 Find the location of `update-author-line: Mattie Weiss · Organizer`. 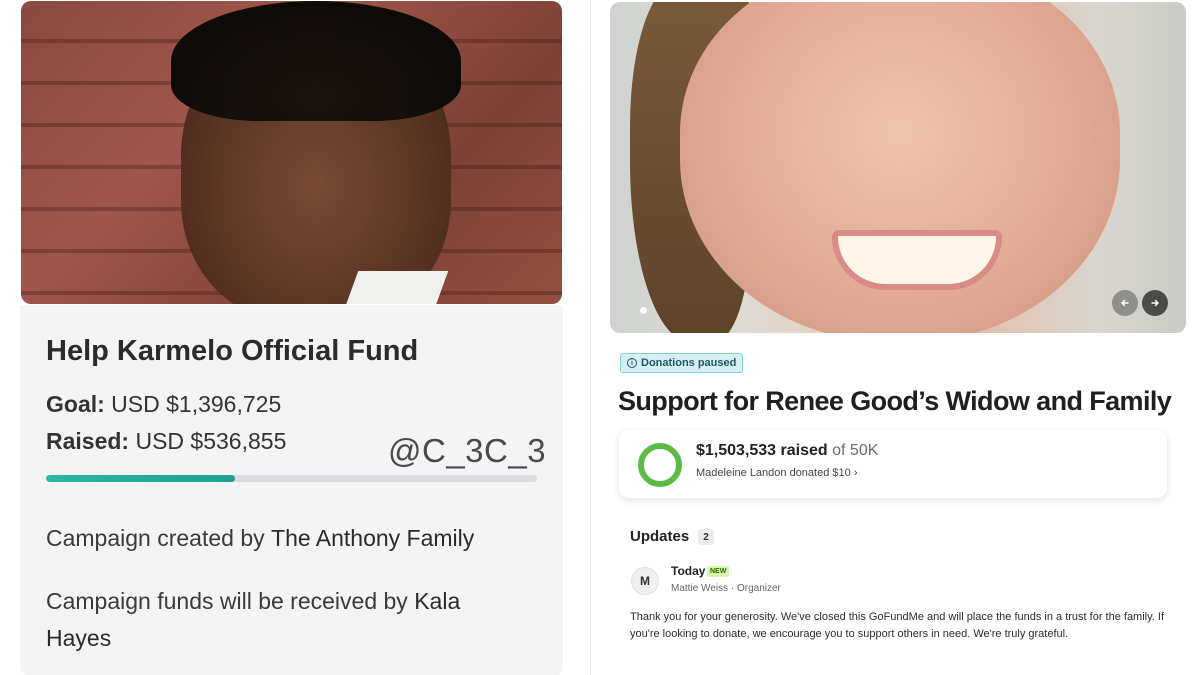

update-author-line: Mattie Weiss · Organizer is located at coordinates (726, 588).